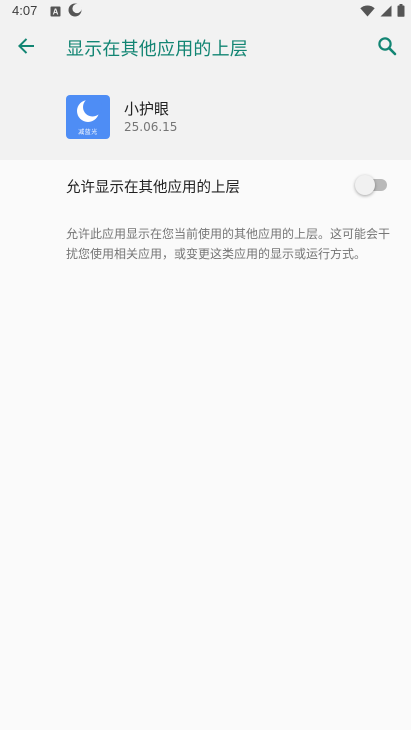 The width and height of the screenshot is (411, 730). What do you see at coordinates (205, 117) in the screenshot?
I see `app-header: 减蓝光 小护眼 25.06.15` at bounding box center [205, 117].